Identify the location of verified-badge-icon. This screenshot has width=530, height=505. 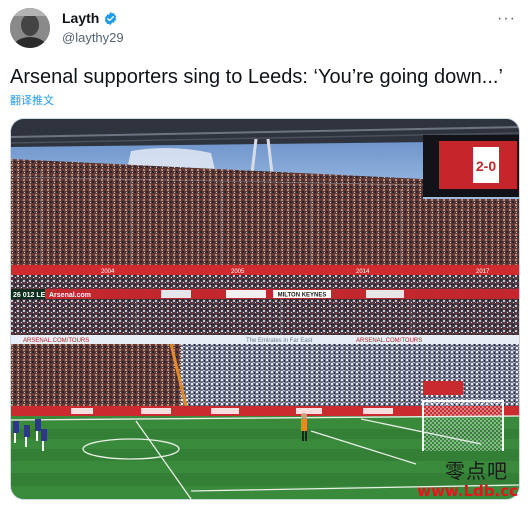
(111, 18).